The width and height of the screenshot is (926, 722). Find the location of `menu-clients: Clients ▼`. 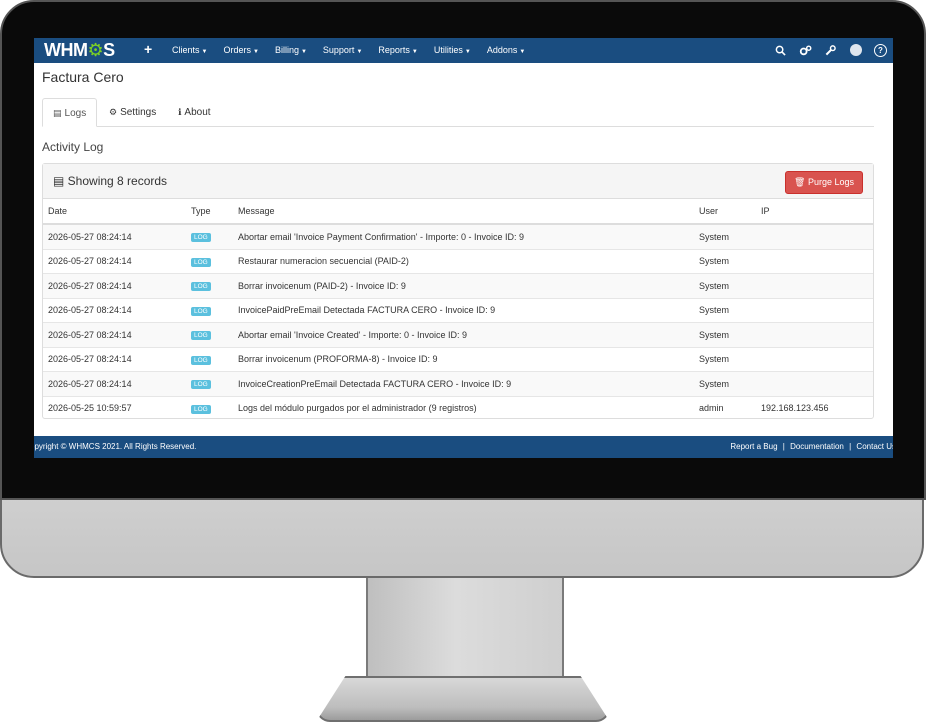

menu-clients: Clients ▼ is located at coordinates (189, 50).